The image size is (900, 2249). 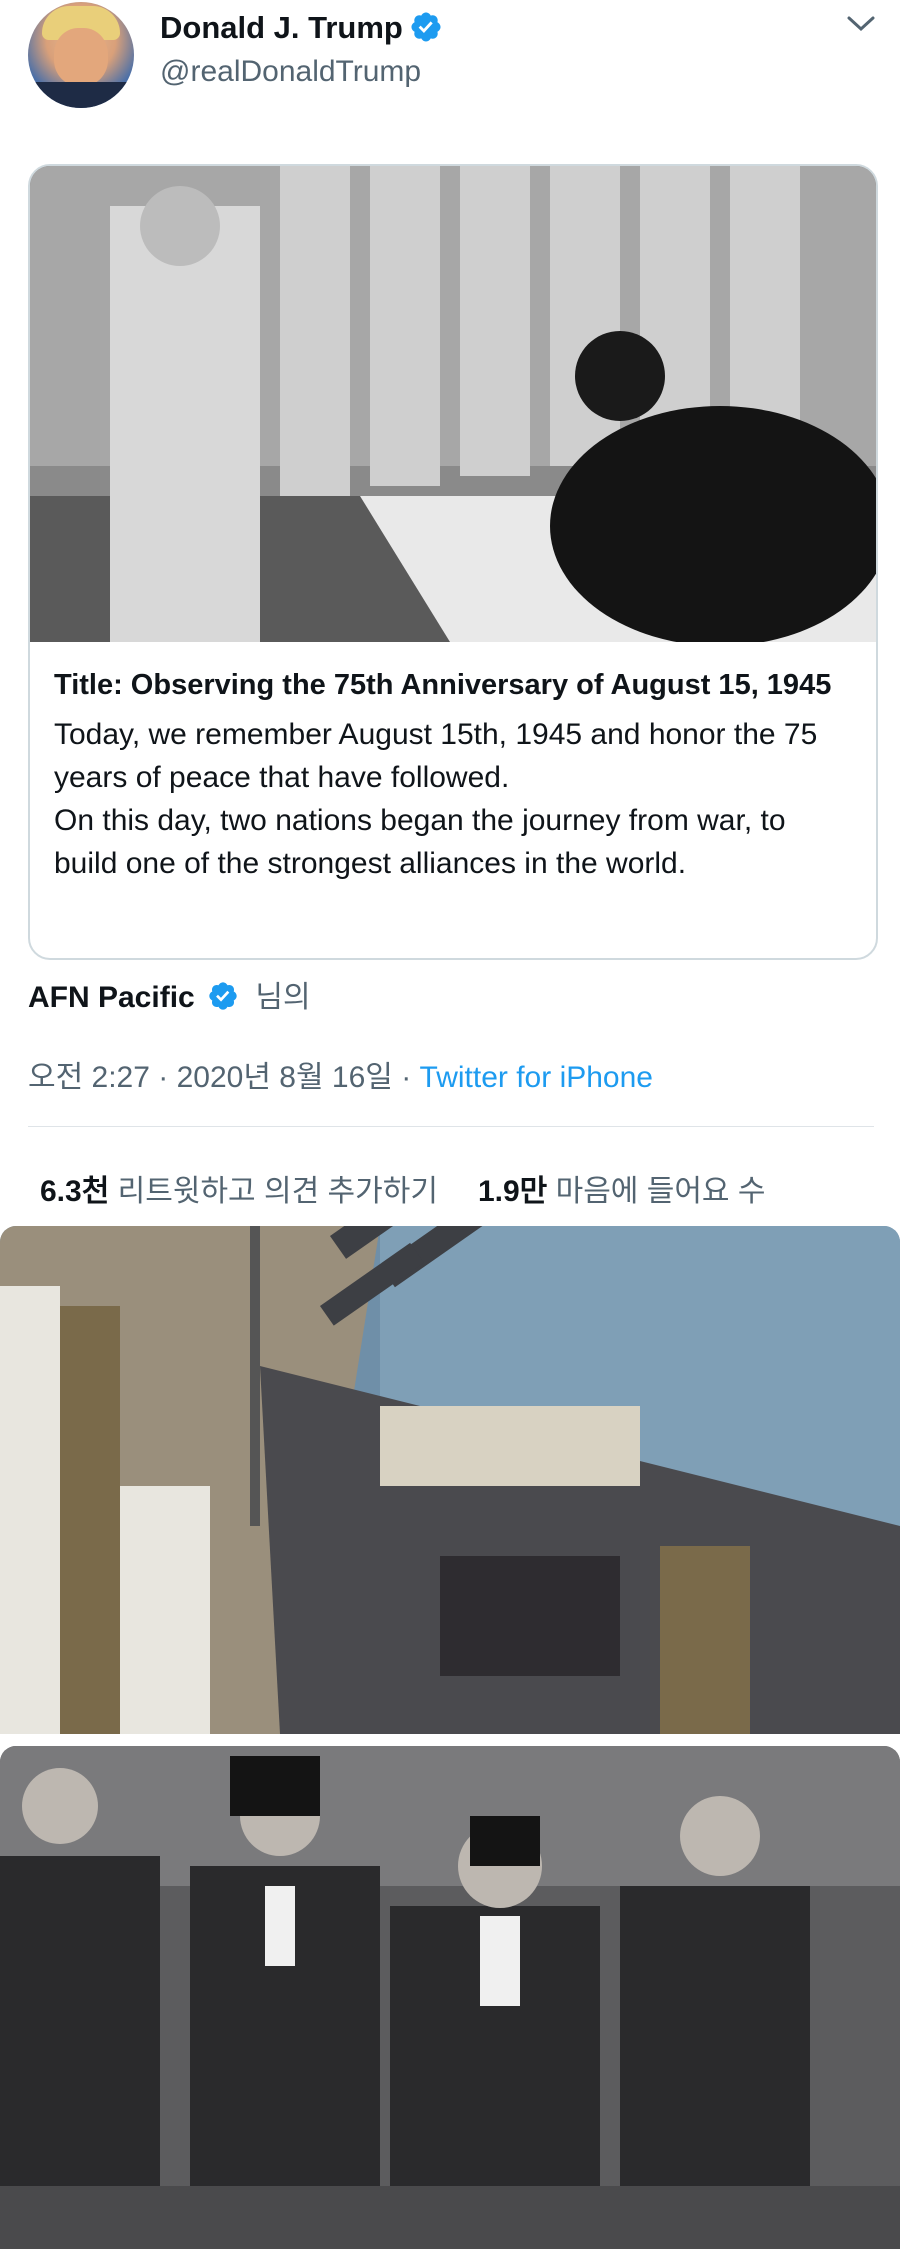 What do you see at coordinates (512, 1191) in the screenshot?
I see `likes-count: 1.9만` at bounding box center [512, 1191].